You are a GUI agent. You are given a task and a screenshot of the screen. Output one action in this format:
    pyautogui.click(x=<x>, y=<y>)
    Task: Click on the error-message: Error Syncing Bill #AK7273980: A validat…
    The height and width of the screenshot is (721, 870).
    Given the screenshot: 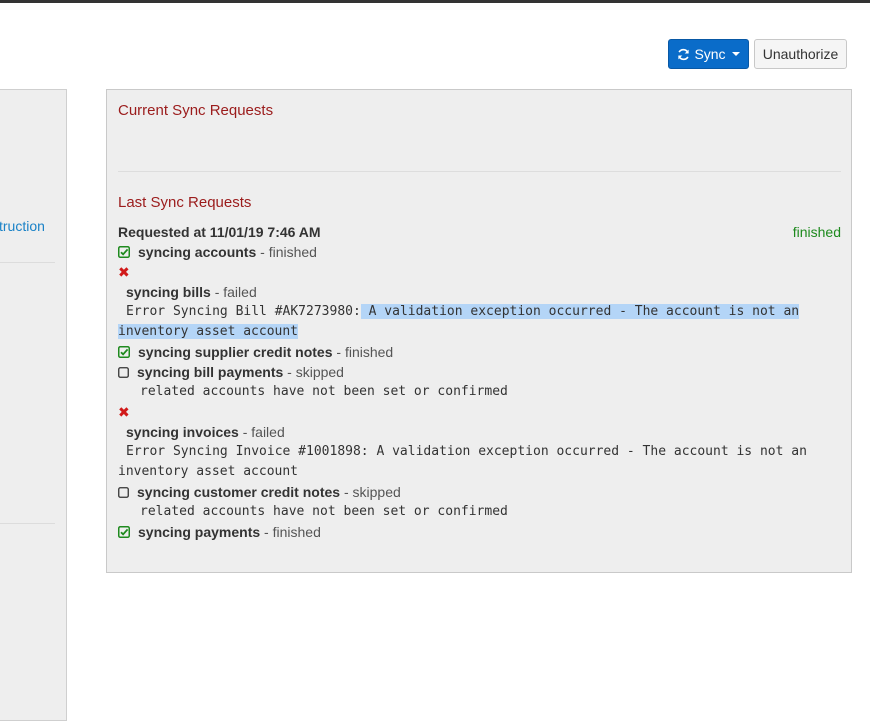 What is the action you would take?
    pyautogui.click(x=465, y=322)
    